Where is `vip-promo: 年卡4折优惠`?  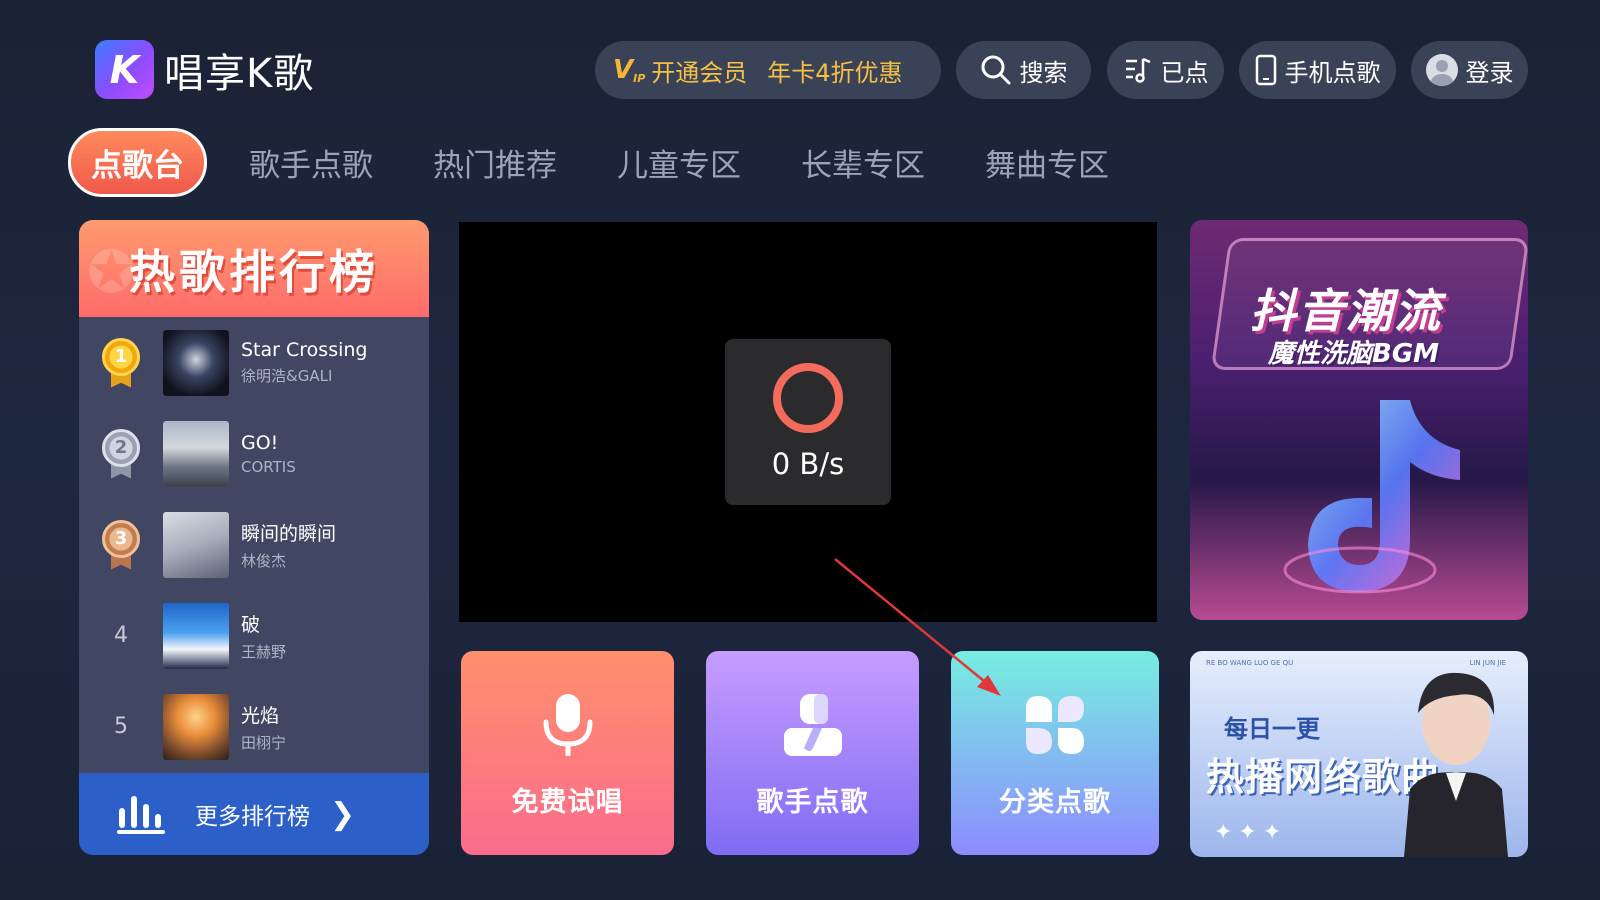 vip-promo: 年卡4折优惠 is located at coordinates (835, 72).